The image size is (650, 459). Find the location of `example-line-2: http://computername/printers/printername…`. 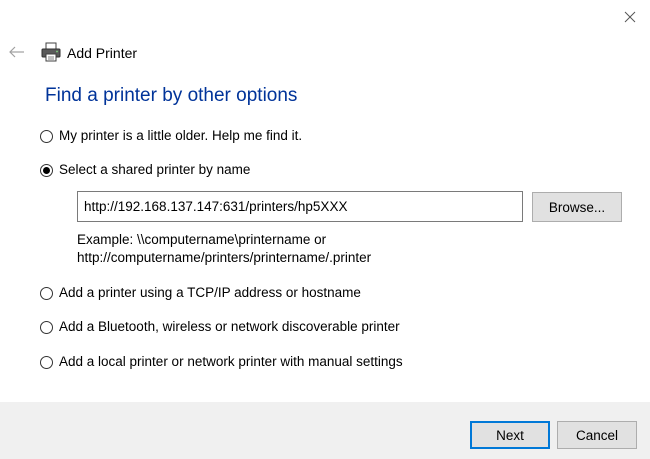

example-line-2: http://computername/printers/printername… is located at coordinates (224, 257).